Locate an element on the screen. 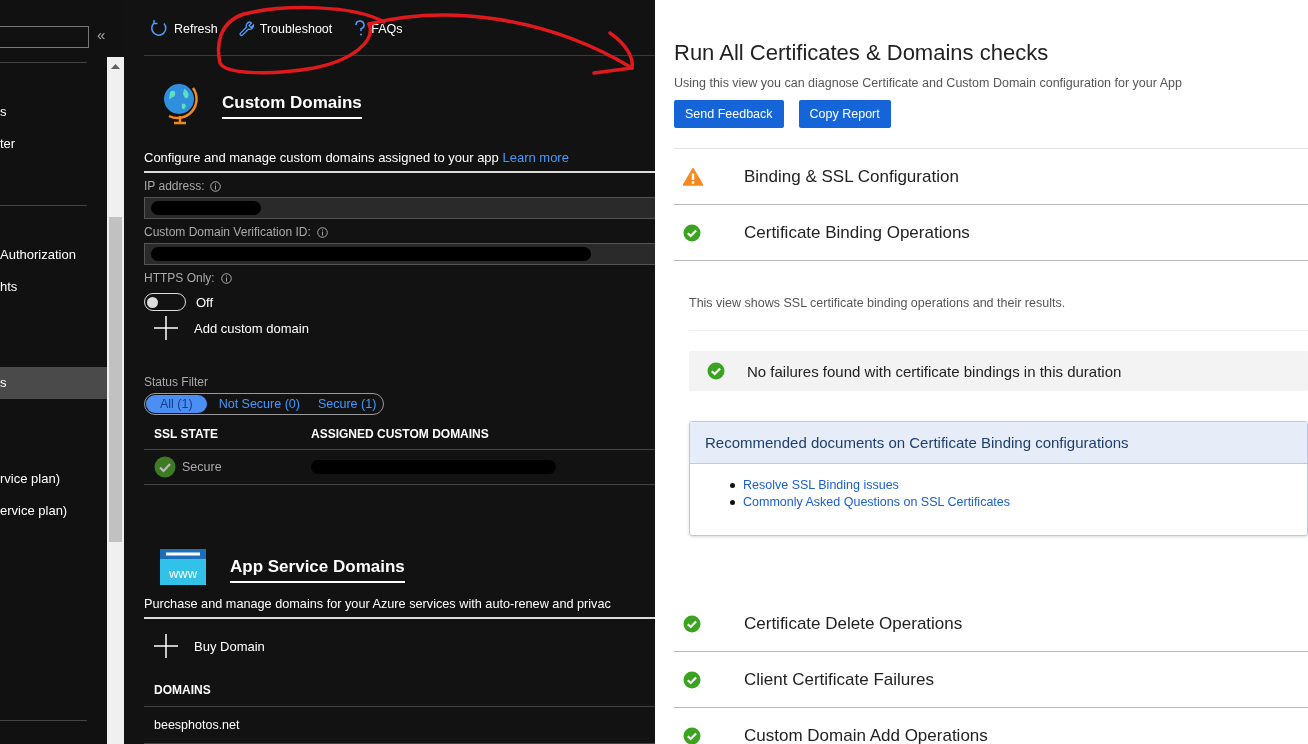 This screenshot has height=744, width=1308. scrollbar is located at coordinates (115, 400).